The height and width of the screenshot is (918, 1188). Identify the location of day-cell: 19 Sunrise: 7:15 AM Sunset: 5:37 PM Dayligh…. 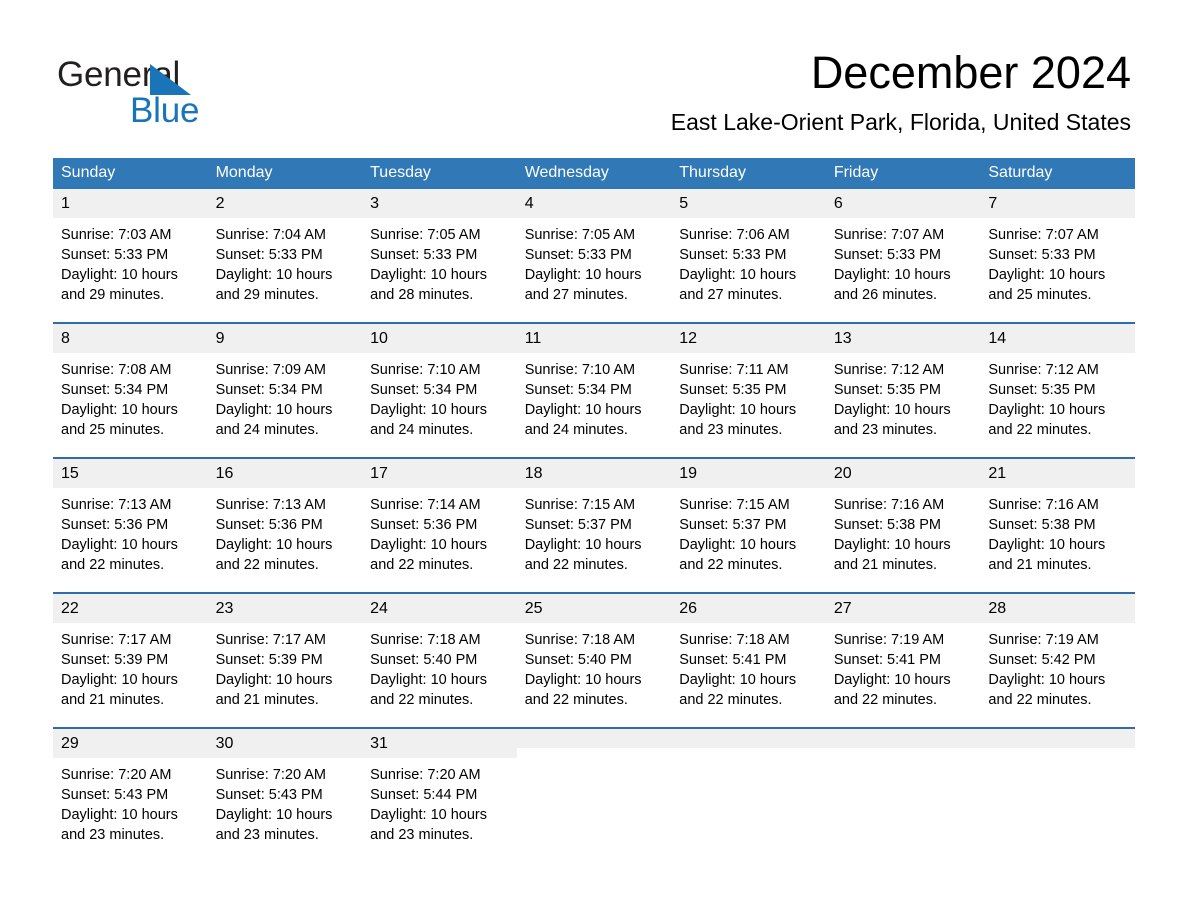
(748, 525).